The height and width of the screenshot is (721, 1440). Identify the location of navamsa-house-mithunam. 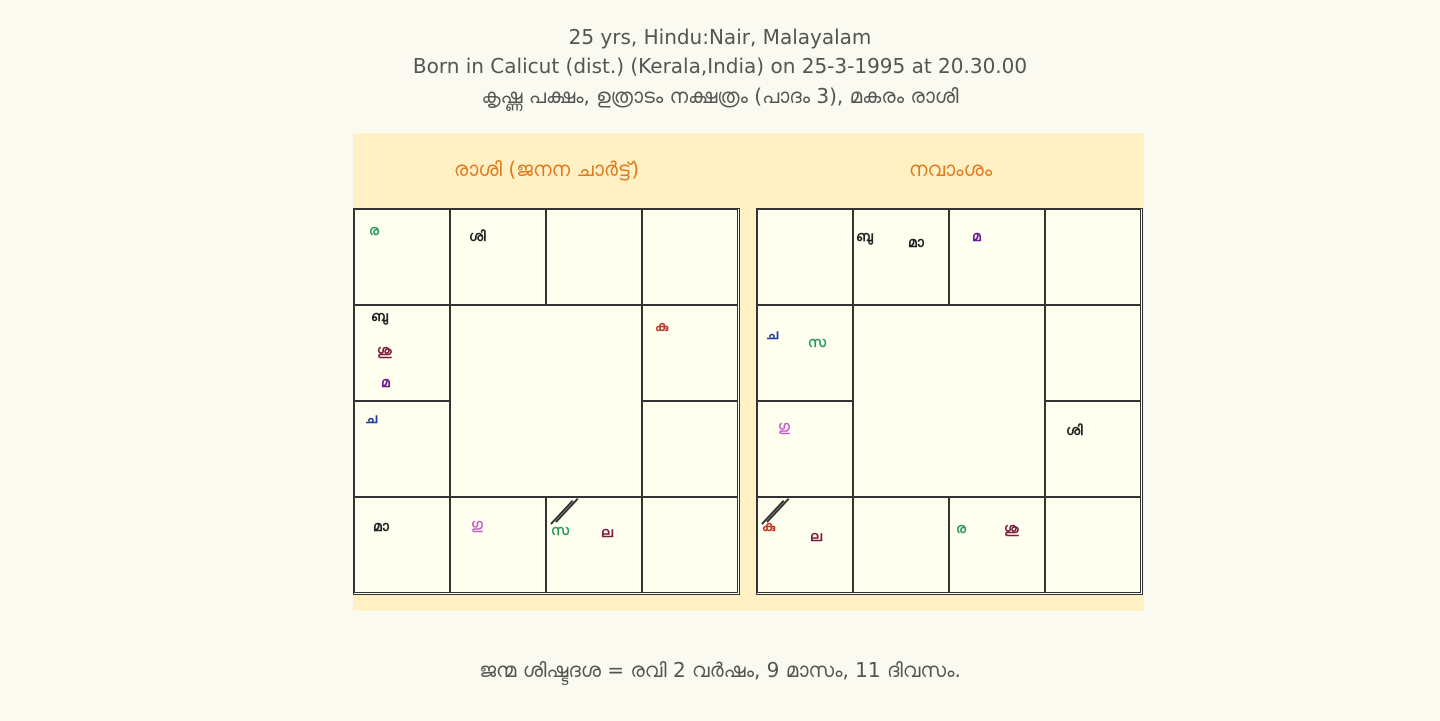
(1093, 257).